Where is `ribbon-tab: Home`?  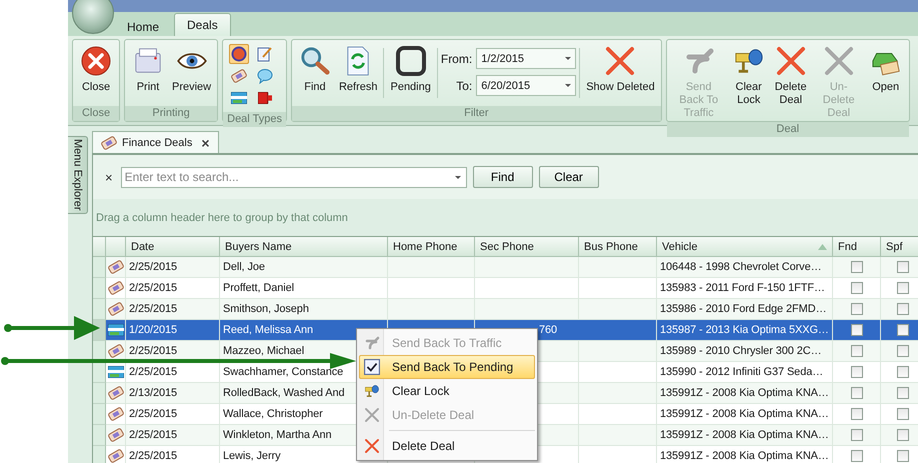
ribbon-tab: Home is located at coordinates (143, 26).